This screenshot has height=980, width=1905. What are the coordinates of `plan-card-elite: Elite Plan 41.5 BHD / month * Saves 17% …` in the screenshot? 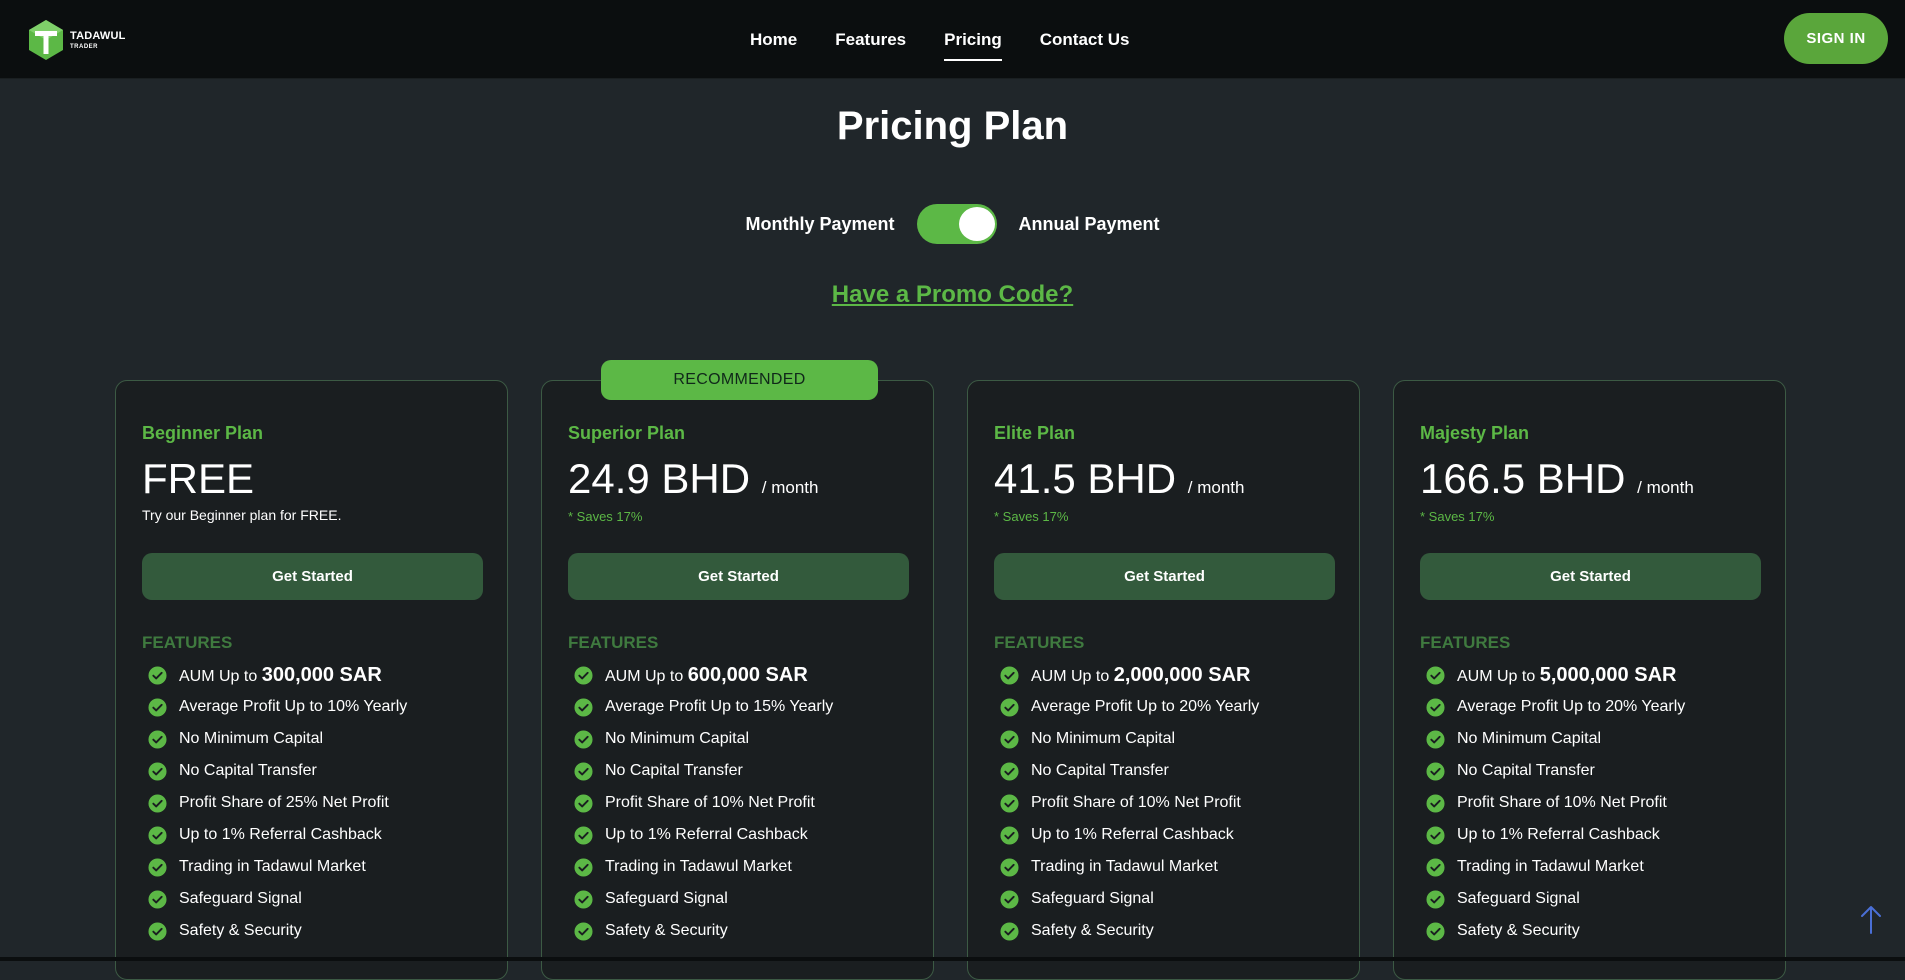 It's located at (1163, 680).